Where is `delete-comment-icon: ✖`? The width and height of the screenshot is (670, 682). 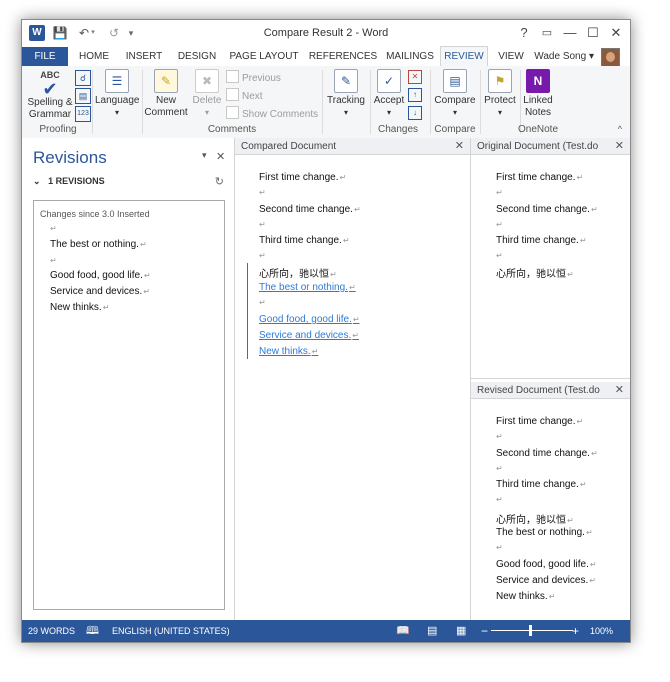
delete-comment-icon: ✖ is located at coordinates (207, 81).